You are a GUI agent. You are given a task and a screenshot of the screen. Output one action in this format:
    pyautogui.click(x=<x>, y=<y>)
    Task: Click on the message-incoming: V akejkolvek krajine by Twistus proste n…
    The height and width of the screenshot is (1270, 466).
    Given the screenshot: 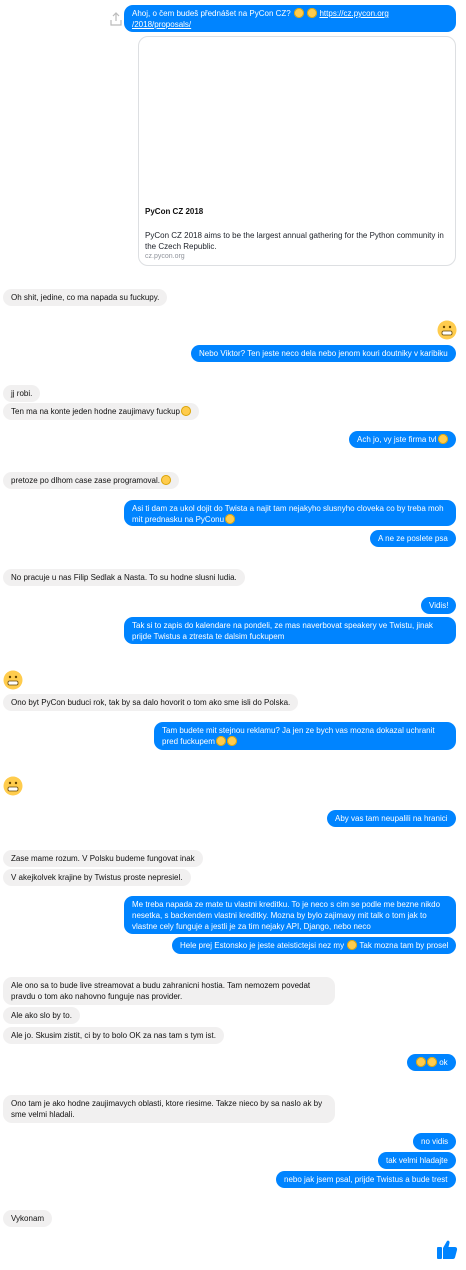 What is the action you would take?
    pyautogui.click(x=97, y=877)
    